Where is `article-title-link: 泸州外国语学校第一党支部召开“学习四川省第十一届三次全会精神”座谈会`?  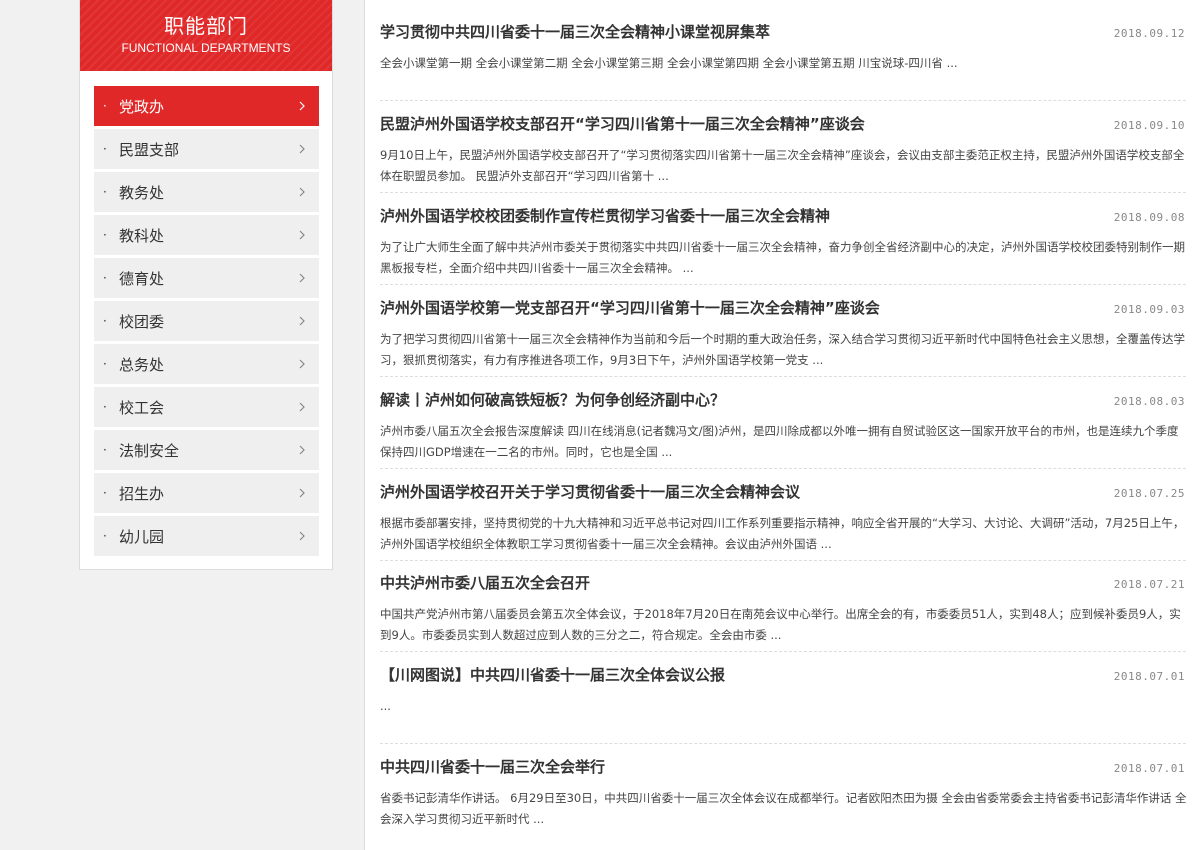 article-title-link: 泸州外国语学校第一党支部召开“学习四川省第十一届三次全会精神”座谈会 is located at coordinates (630, 308).